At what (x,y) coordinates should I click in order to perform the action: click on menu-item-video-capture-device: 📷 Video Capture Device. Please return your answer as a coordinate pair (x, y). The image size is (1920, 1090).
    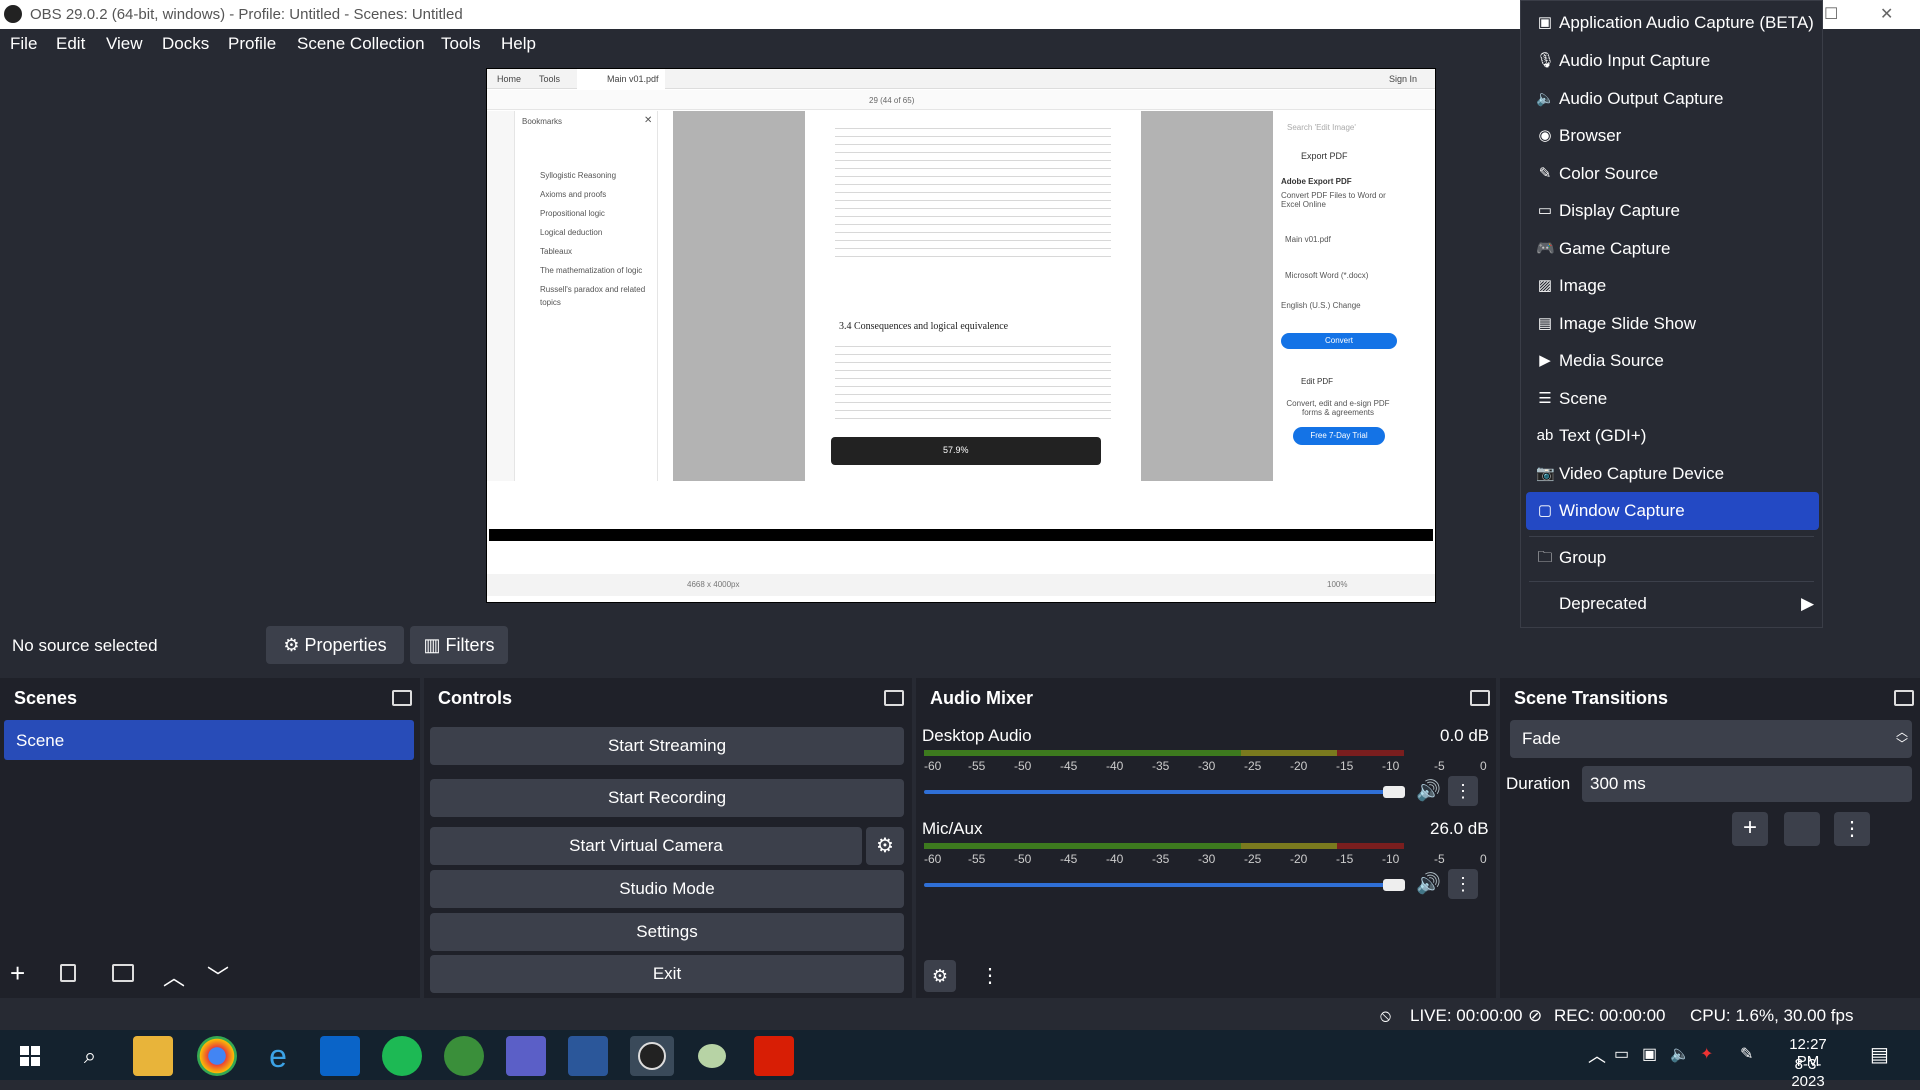
    Looking at the image, I should click on (1672, 474).